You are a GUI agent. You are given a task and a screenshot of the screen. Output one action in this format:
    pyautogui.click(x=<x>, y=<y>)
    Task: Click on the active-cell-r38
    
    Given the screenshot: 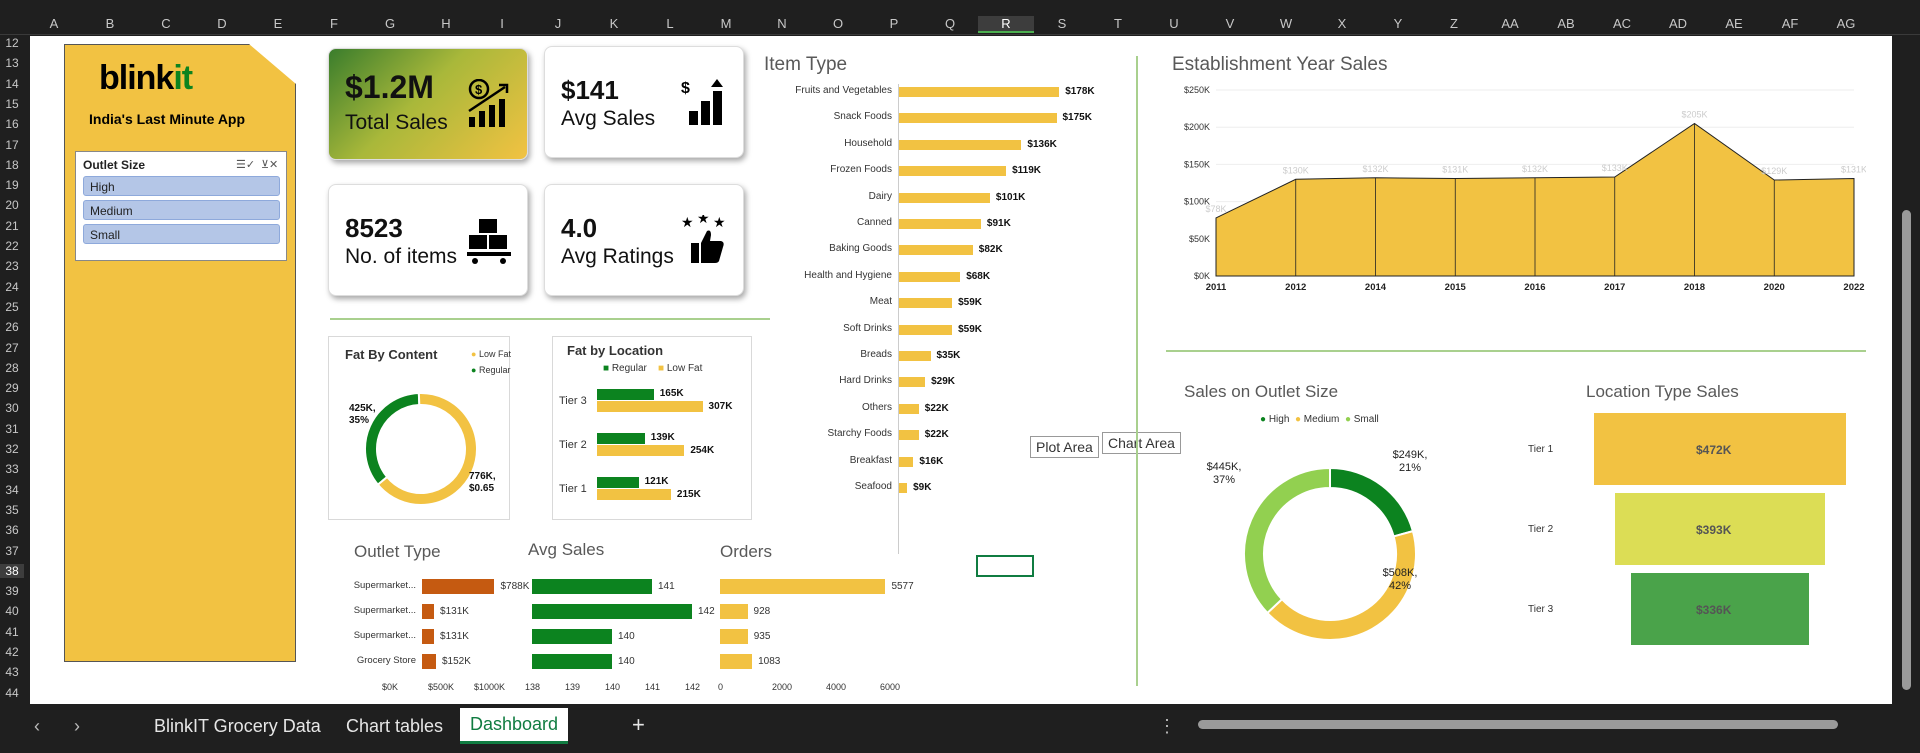 What is the action you would take?
    pyautogui.click(x=1005, y=566)
    